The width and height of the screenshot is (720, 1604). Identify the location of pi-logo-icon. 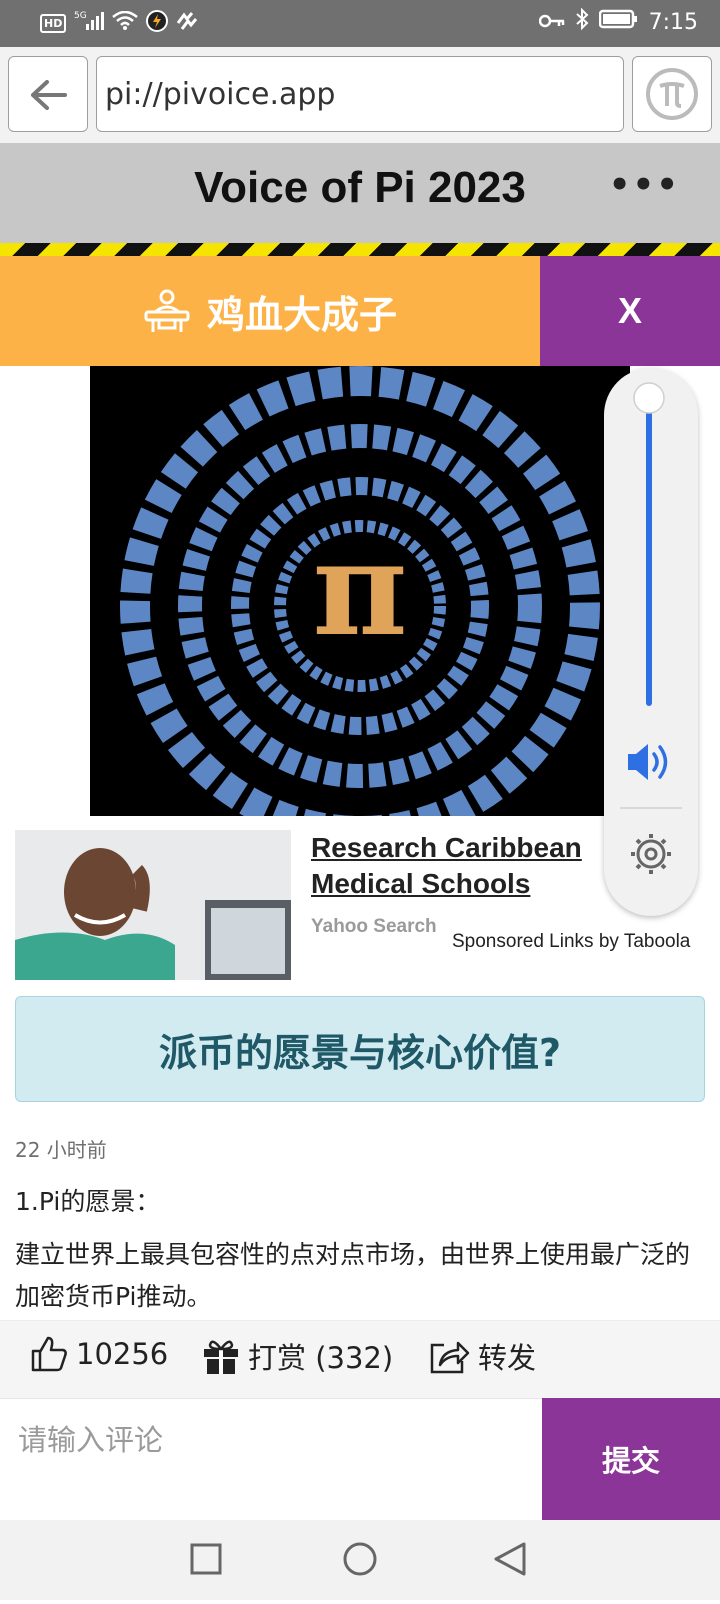
(672, 94).